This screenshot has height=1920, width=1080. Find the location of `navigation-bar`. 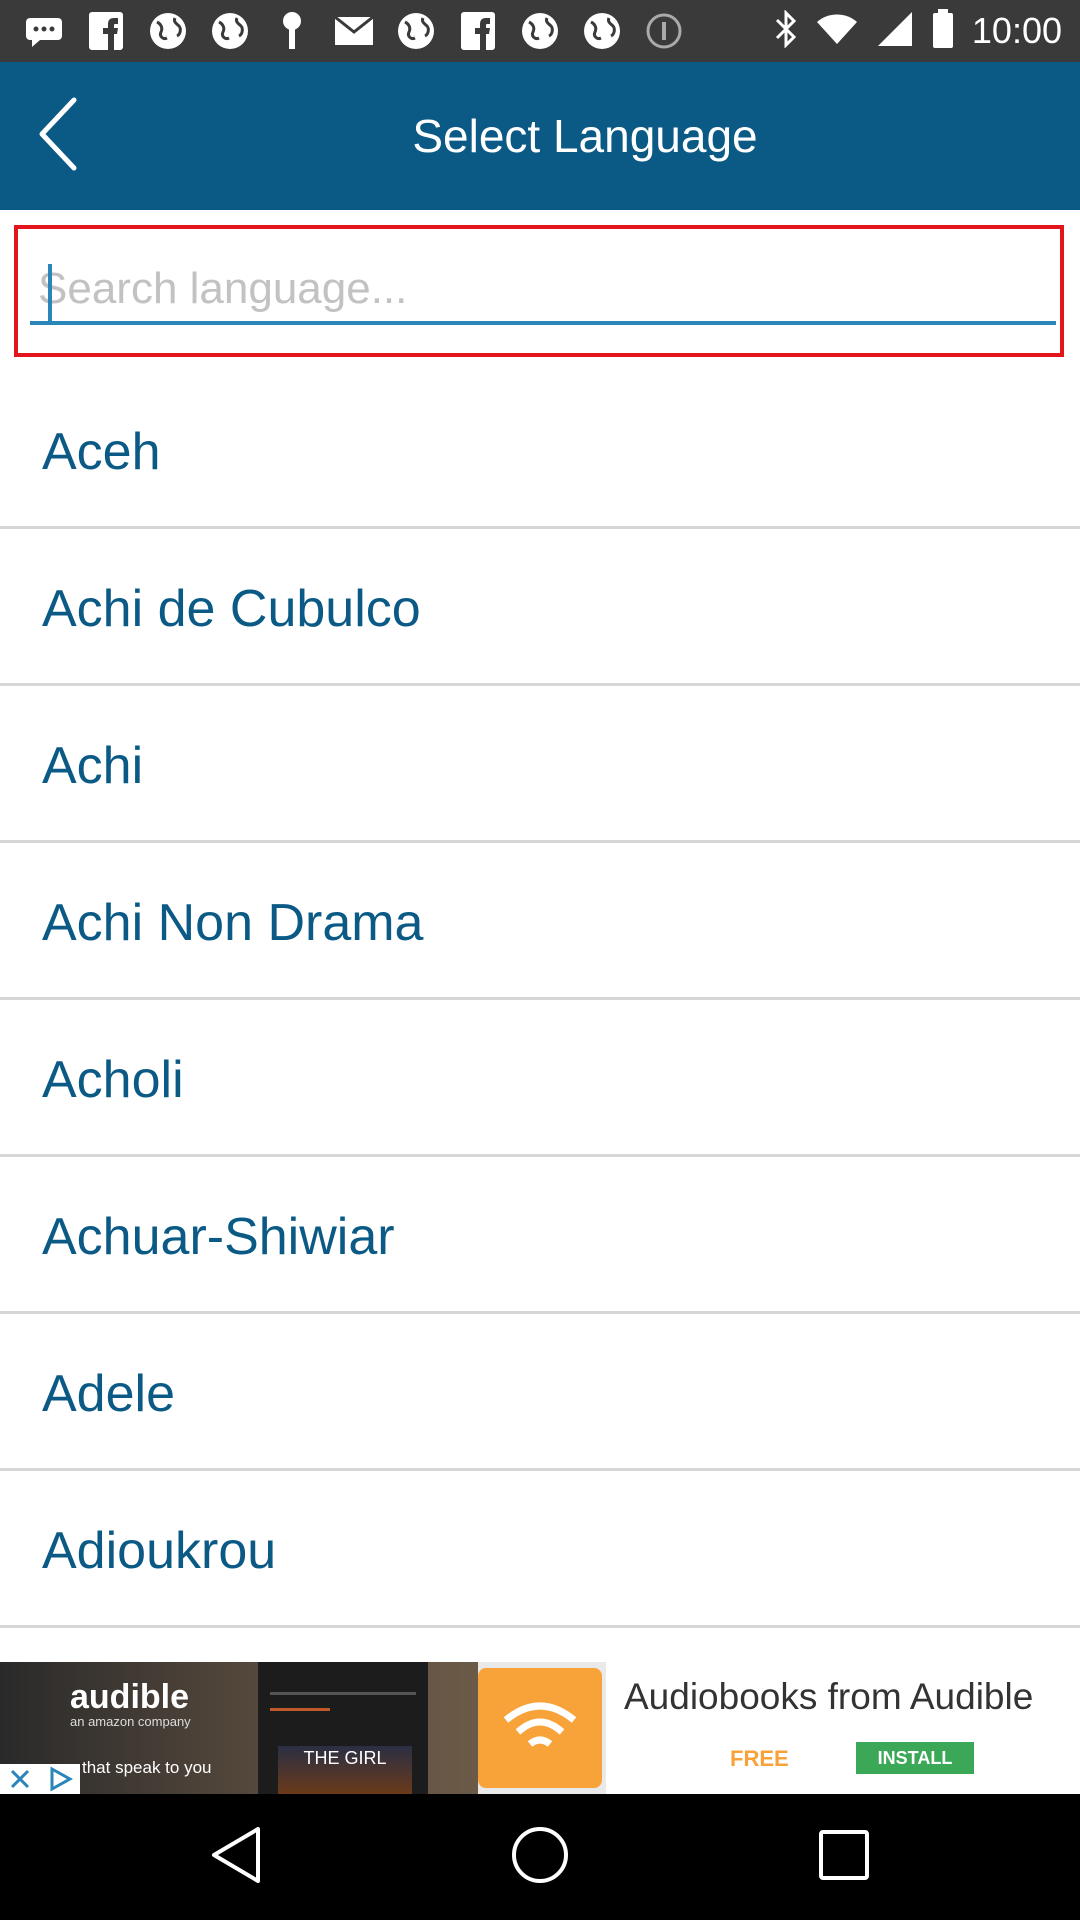

navigation-bar is located at coordinates (540, 1857).